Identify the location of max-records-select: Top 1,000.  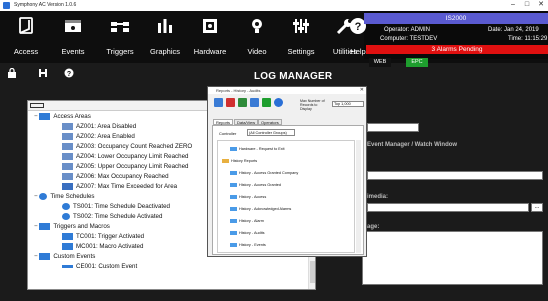
(348, 104).